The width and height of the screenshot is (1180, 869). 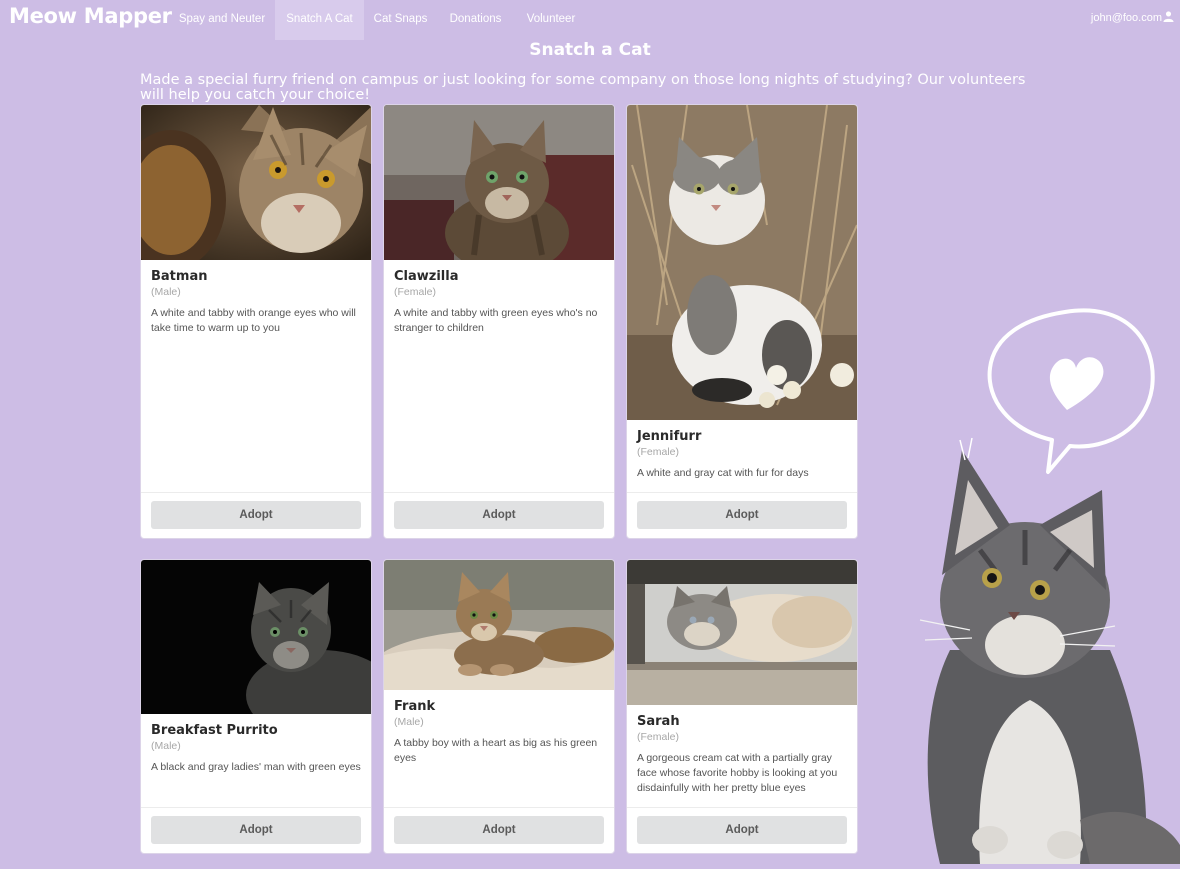 I want to click on nav-item-spay-and-neuter: Spay and Neuter, so click(x=222, y=20).